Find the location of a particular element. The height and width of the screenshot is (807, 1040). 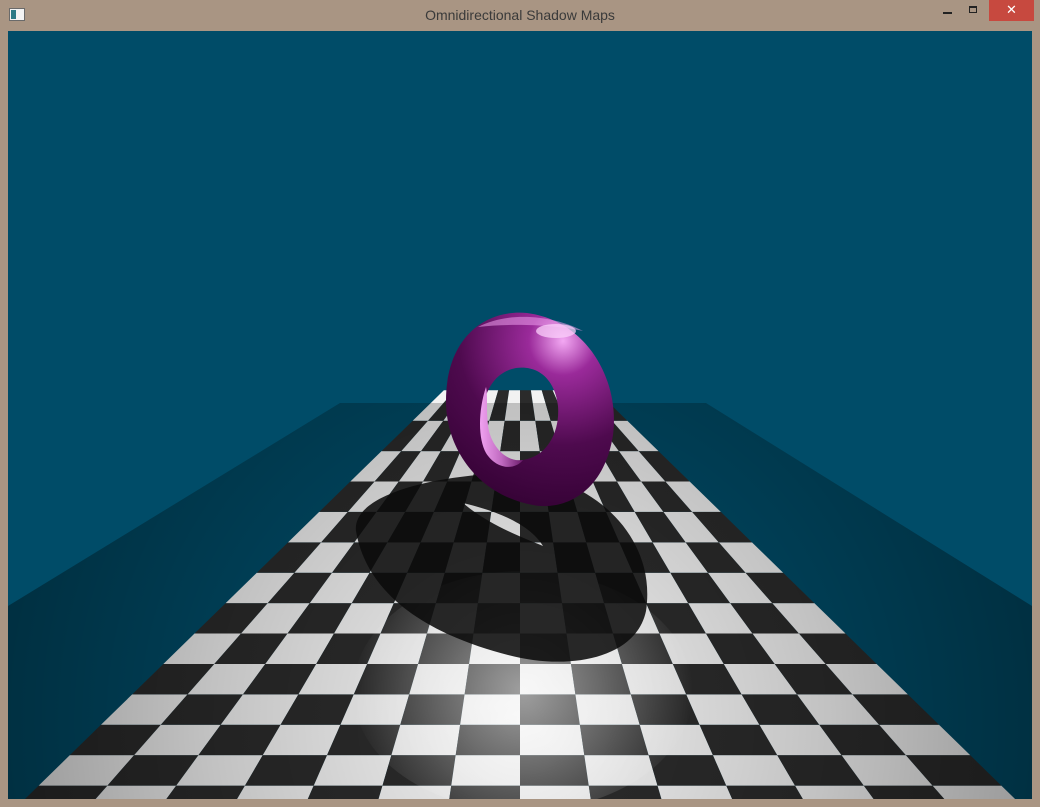

close-icon: ✕ is located at coordinates (1011, 10).